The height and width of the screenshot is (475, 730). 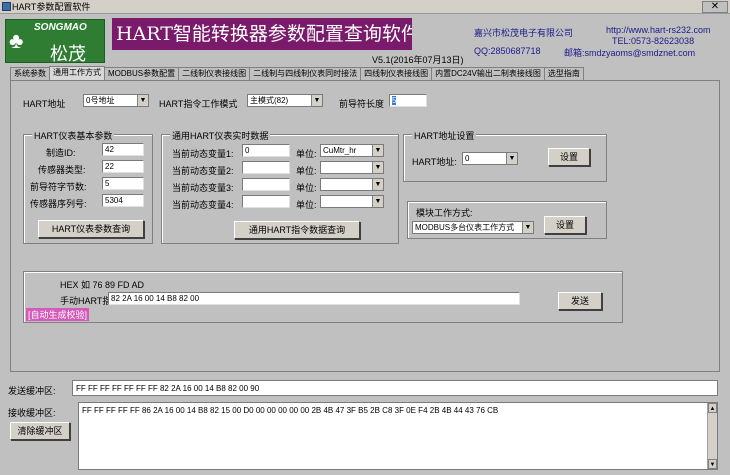 I want to click on module-mode-select: MODBUS多台仪表工作方式 ▼, so click(x=473, y=227).